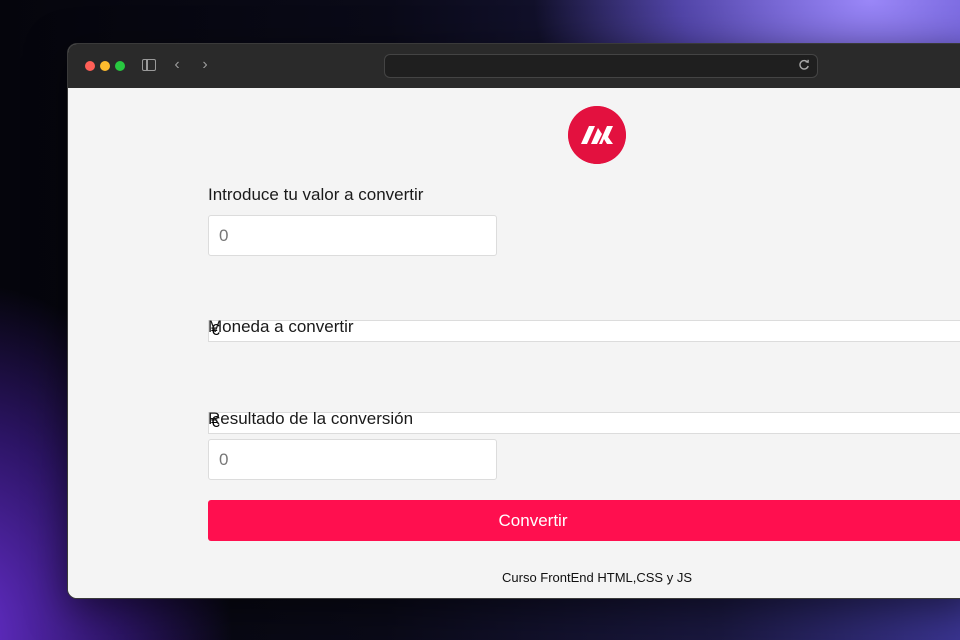  I want to click on amount-label: Introduce tu valor a convertir, so click(316, 194).